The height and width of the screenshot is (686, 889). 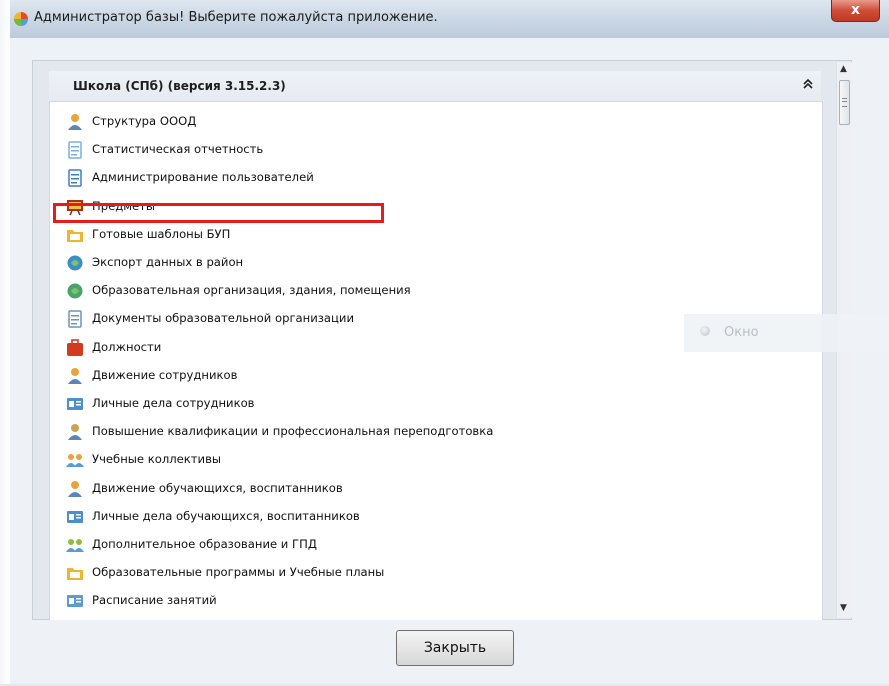 What do you see at coordinates (75, 573) in the screenshot?
I see `folder-star-icon` at bounding box center [75, 573].